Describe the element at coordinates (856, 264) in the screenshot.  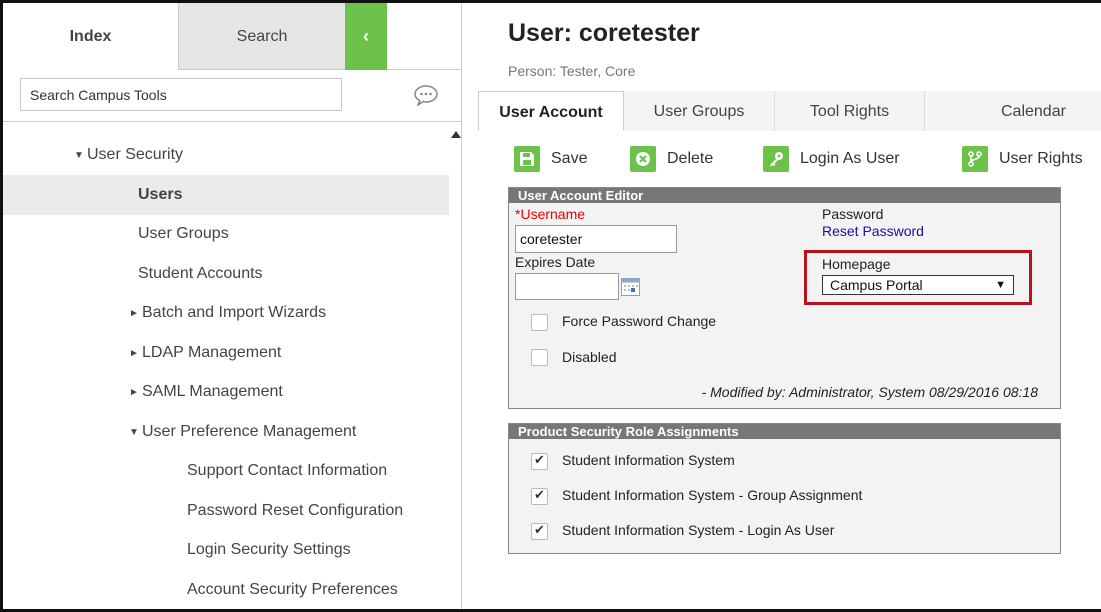
I see `homepage-label: Homepage` at that location.